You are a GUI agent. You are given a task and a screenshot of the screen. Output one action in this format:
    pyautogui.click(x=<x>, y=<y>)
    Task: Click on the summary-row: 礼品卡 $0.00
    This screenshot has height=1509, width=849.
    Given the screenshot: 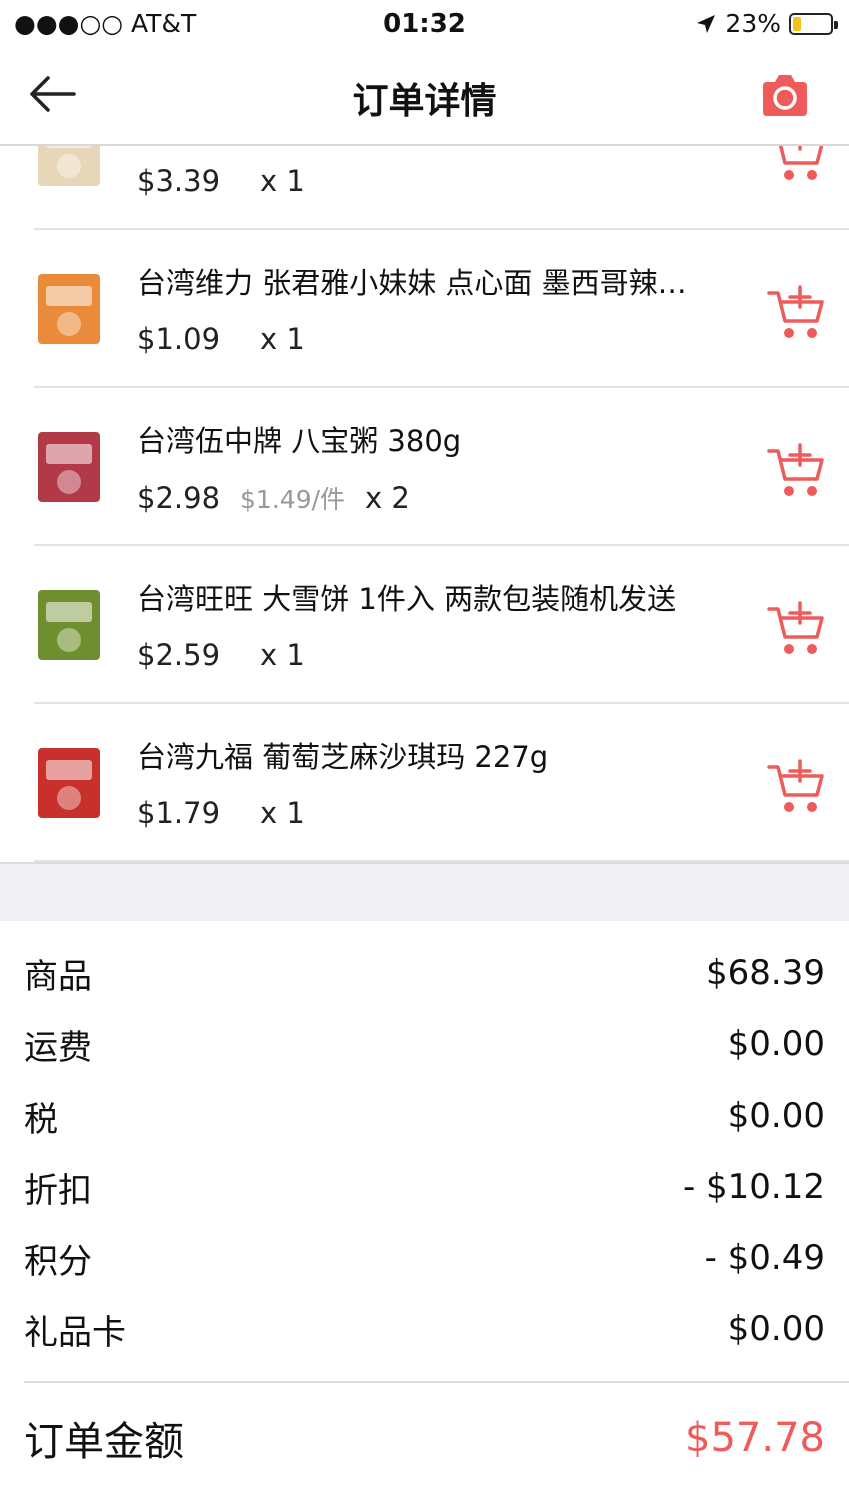 What is the action you would take?
    pyautogui.click(x=424, y=1329)
    